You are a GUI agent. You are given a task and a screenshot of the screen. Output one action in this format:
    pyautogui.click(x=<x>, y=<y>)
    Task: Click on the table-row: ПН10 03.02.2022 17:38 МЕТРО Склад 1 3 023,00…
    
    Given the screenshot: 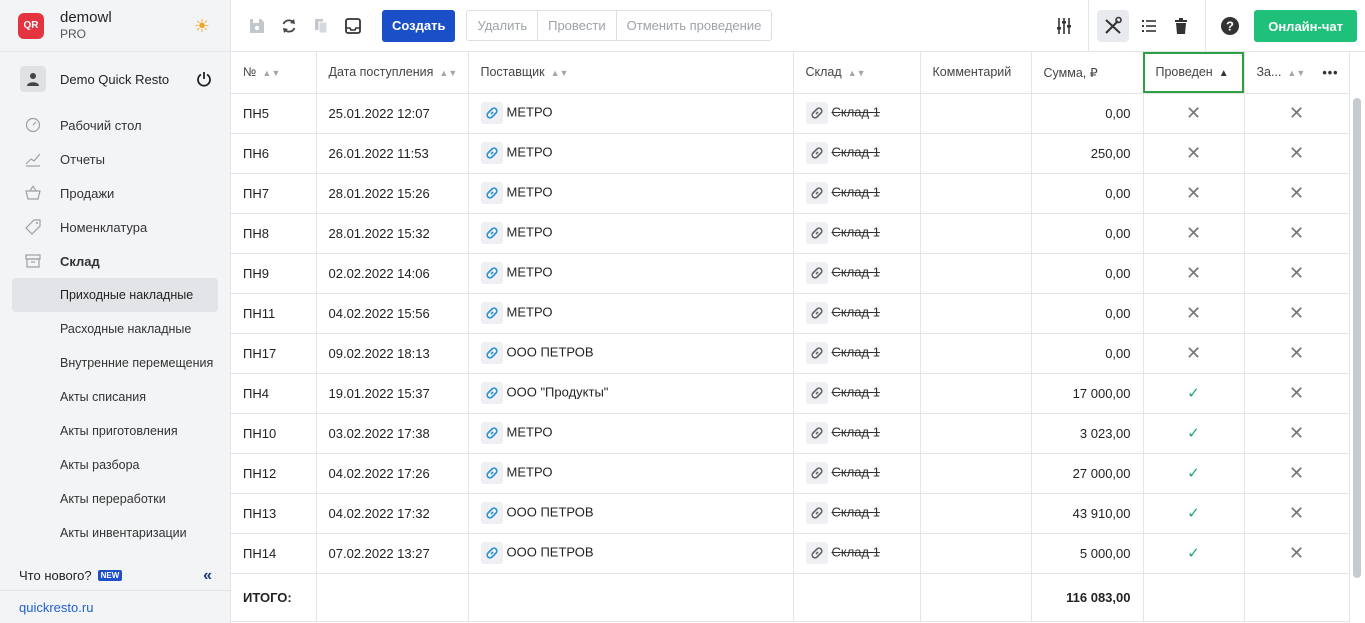 What is the action you would take?
    pyautogui.click(x=790, y=433)
    